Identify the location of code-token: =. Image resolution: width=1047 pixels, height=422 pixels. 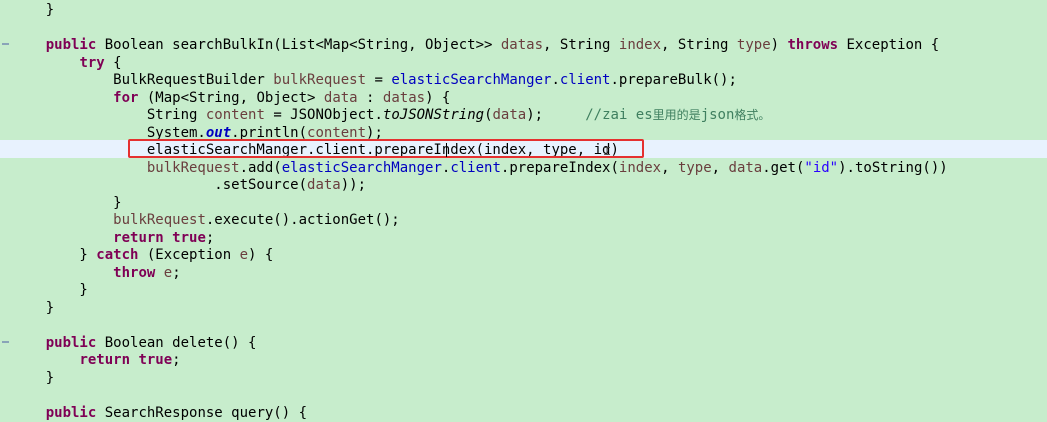
(378, 80).